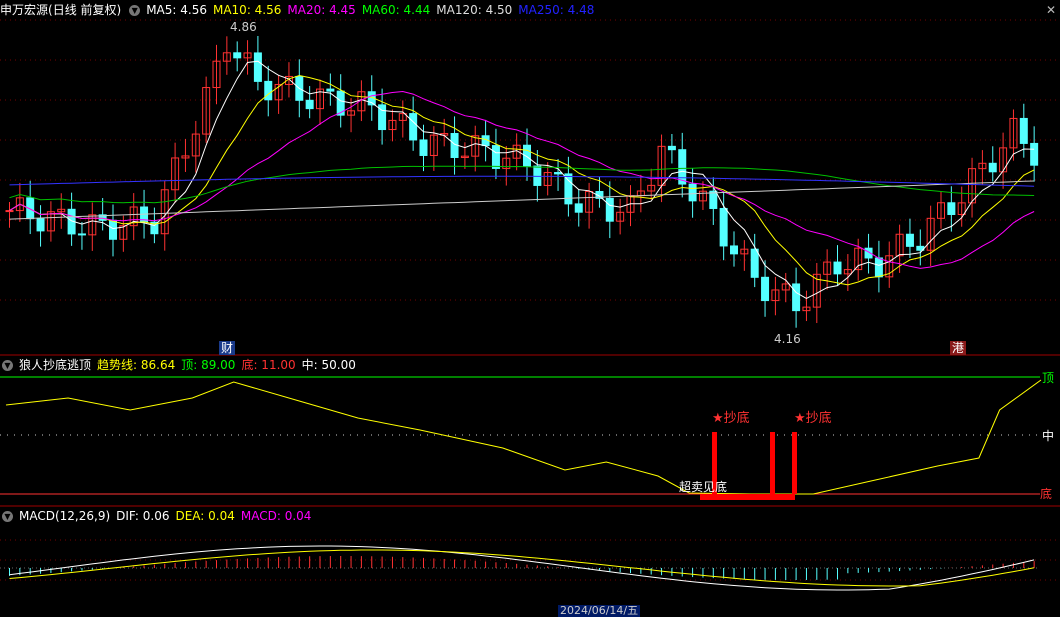  I want to click on macd-value-label: MACD: 0.04, so click(276, 516).